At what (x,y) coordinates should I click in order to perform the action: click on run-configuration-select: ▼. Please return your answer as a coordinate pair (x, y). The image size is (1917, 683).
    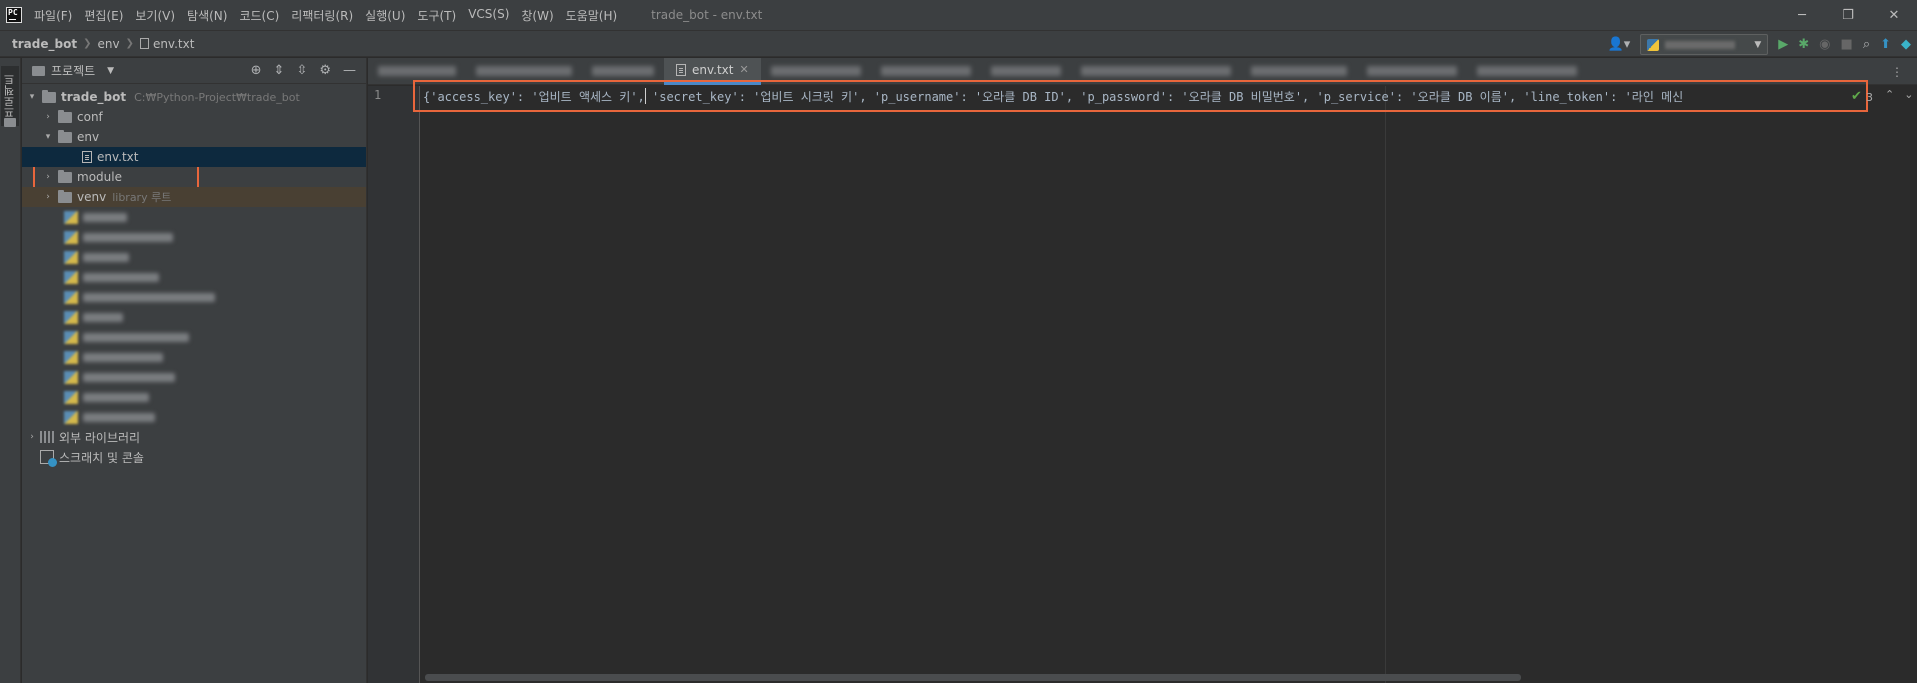
    Looking at the image, I should click on (1704, 44).